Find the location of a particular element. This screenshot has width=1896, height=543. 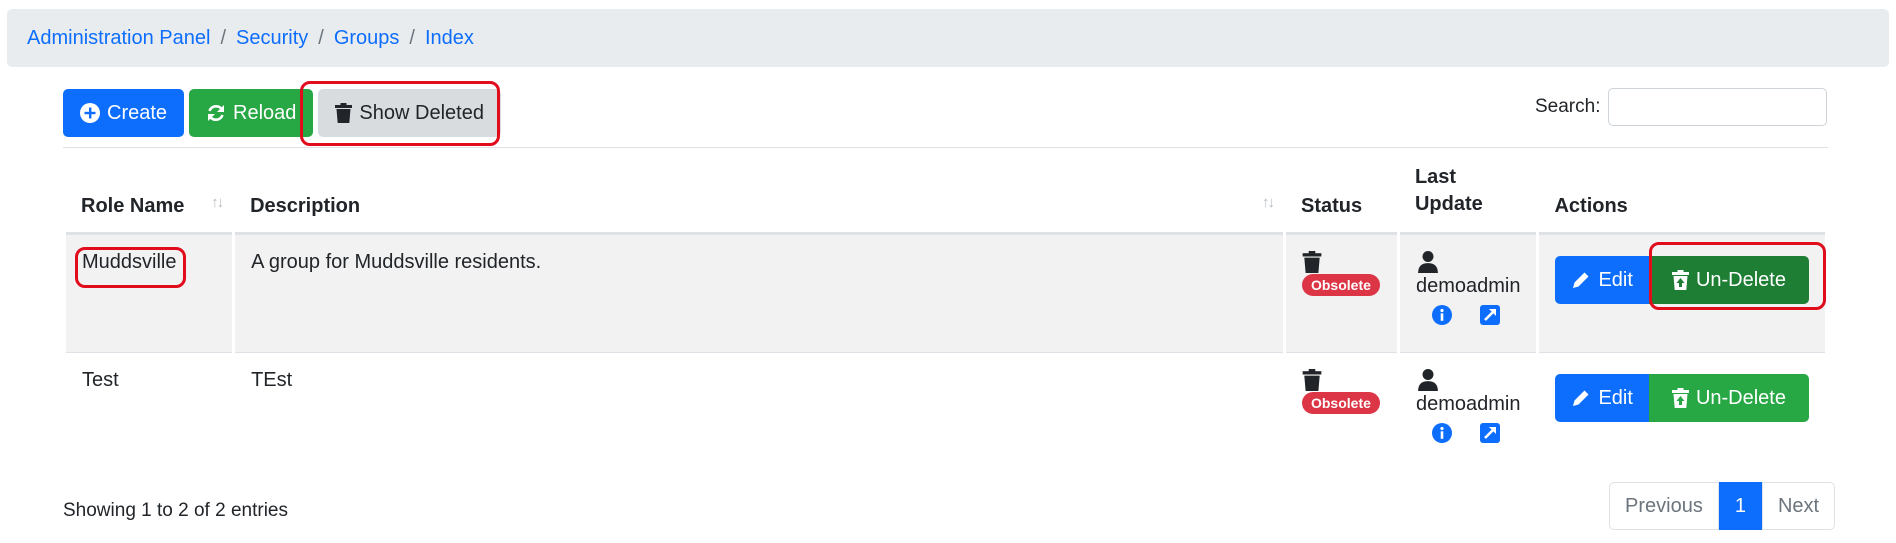

toolbar: Create Reload Show Deleted is located at coordinates (284, 113).